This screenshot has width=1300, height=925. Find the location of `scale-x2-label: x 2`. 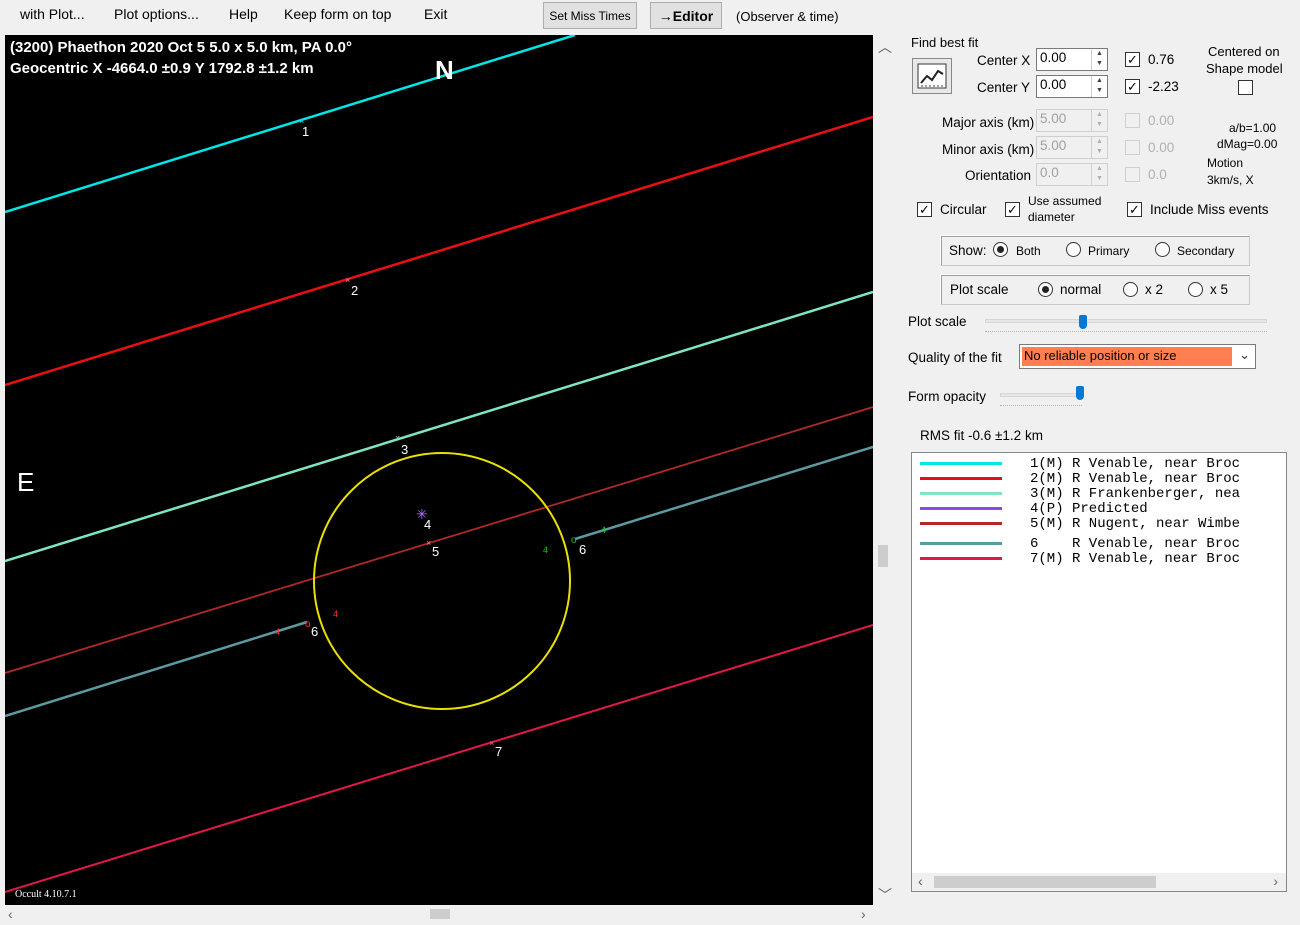

scale-x2-label: x 2 is located at coordinates (1154, 289).